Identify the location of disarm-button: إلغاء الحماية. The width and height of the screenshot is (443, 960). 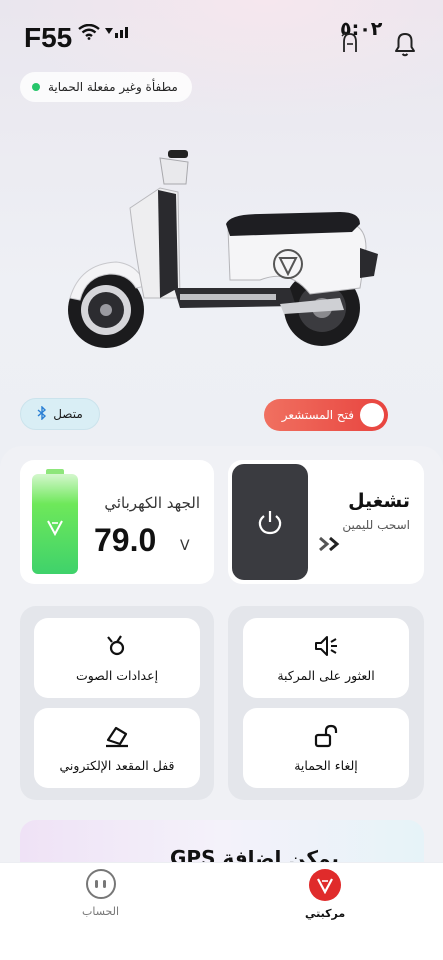
(326, 748).